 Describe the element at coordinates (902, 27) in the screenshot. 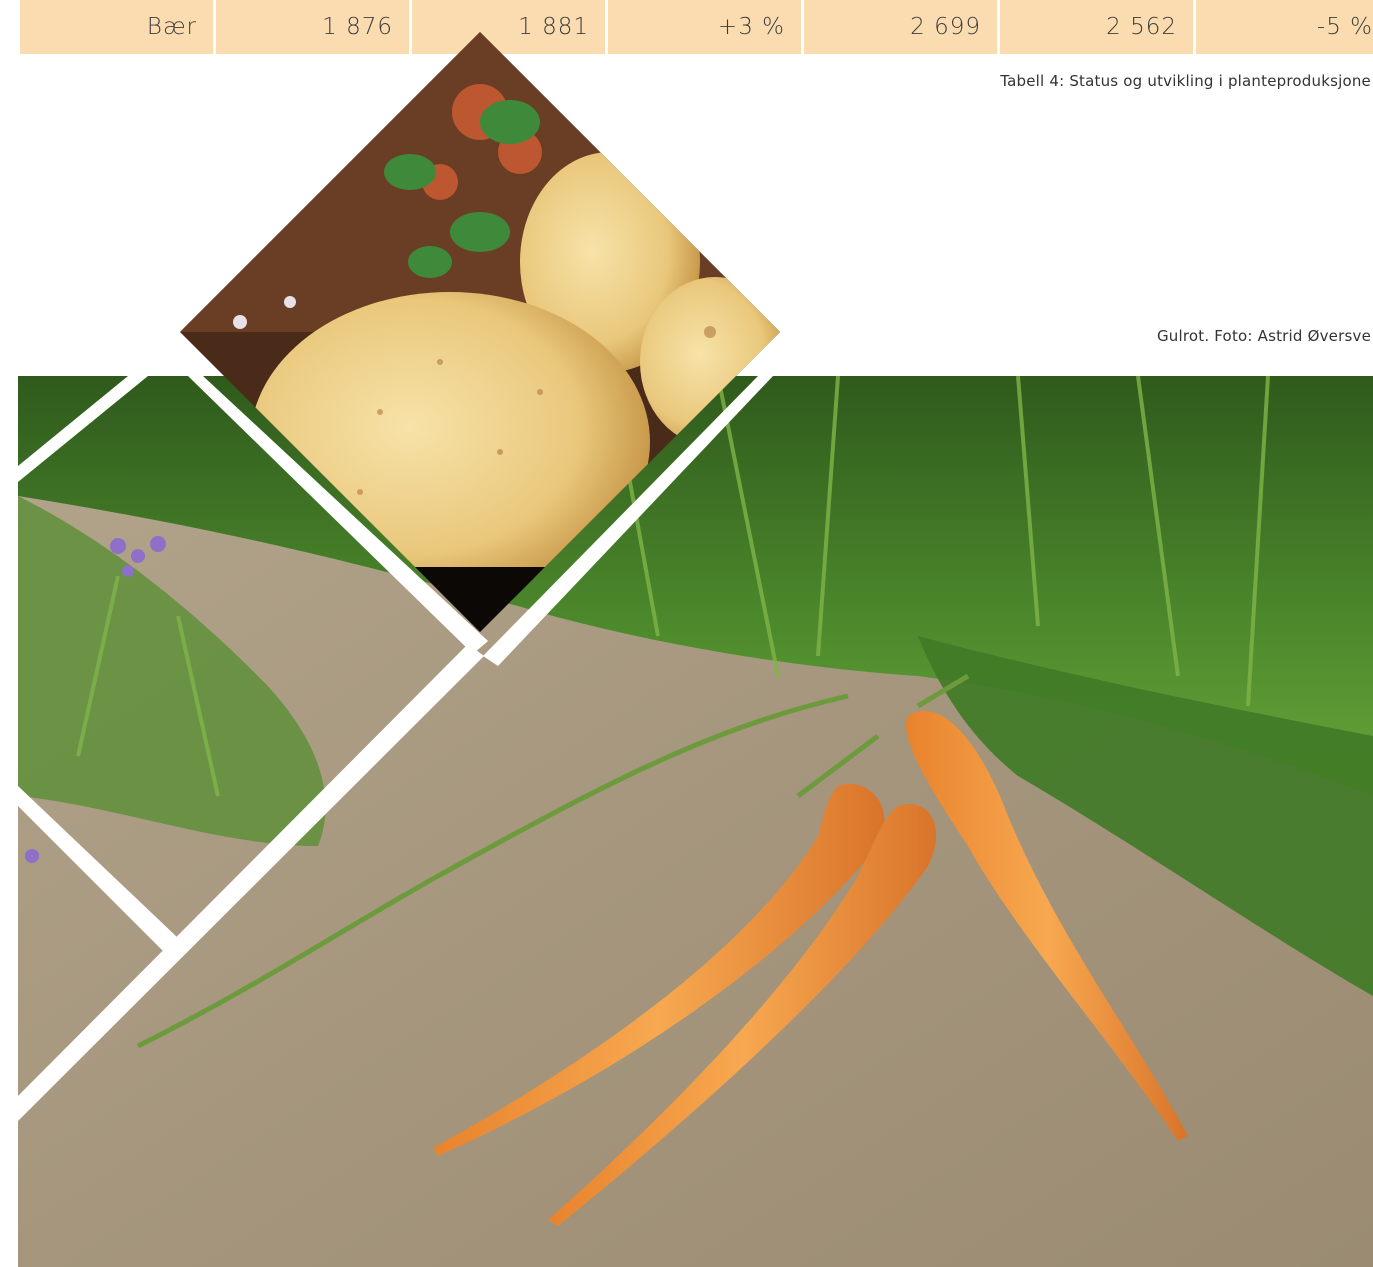

I see `cell-value-3: 2 699` at that location.